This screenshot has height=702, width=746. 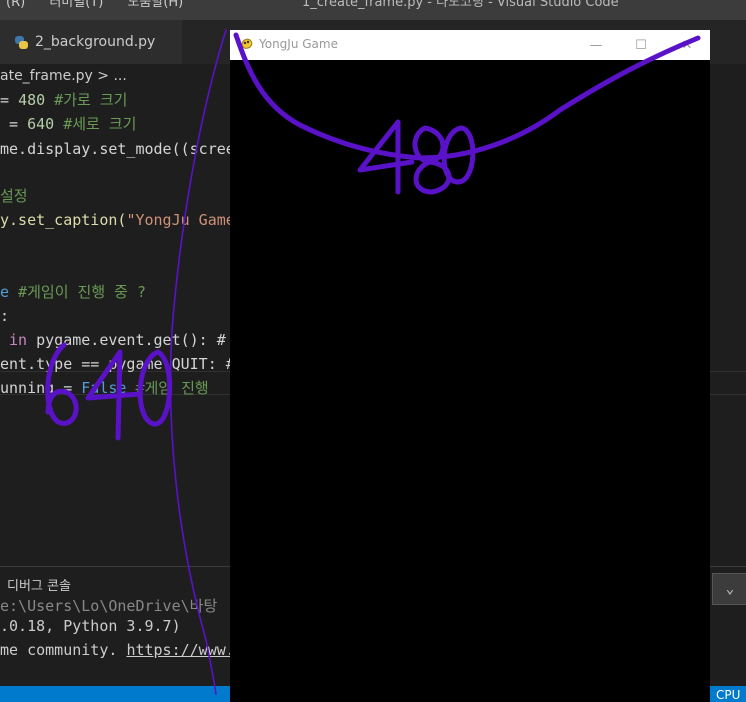 What do you see at coordinates (298, 44) in the screenshot?
I see `pygame-title: YongJu Game` at bounding box center [298, 44].